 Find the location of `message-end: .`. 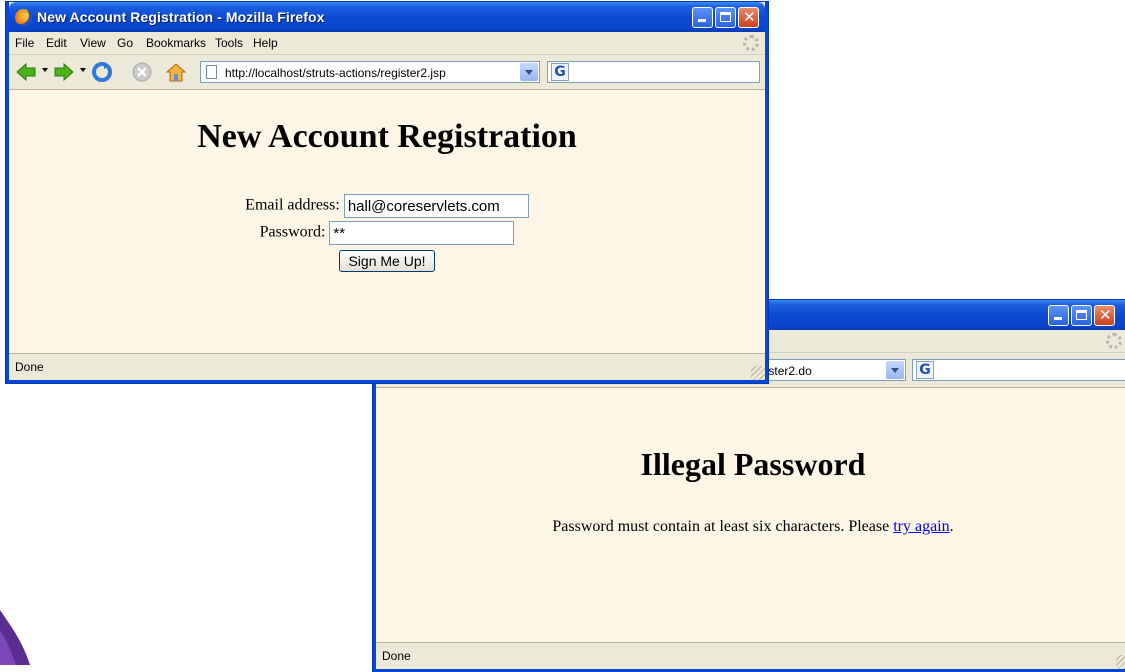

message-end: . is located at coordinates (951, 526).